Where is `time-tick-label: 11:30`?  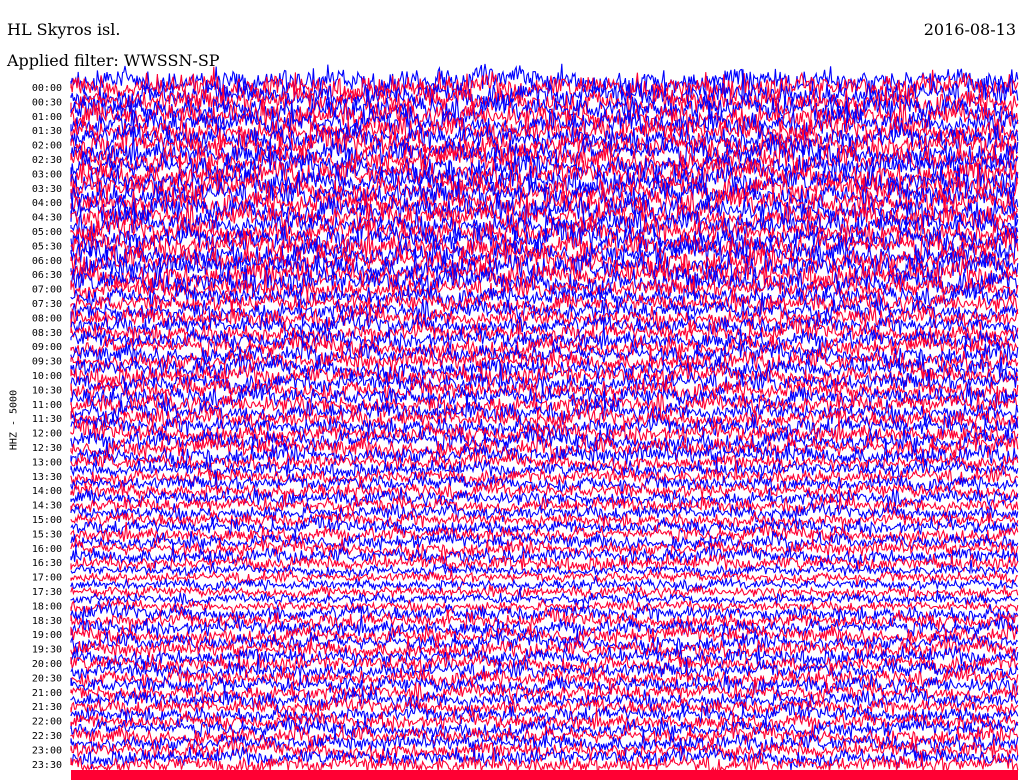 time-tick-label: 11:30 is located at coordinates (47, 419).